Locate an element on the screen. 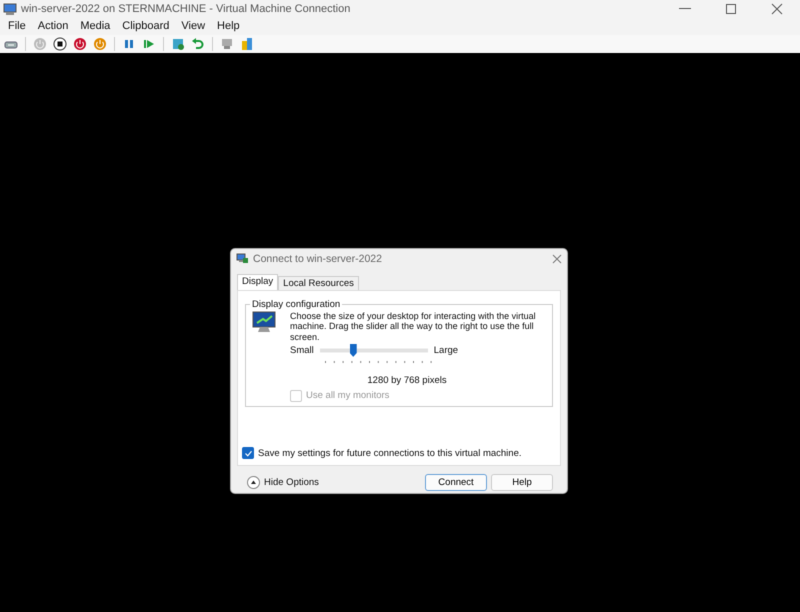 The height and width of the screenshot is (612, 800). play-icon is located at coordinates (149, 44).